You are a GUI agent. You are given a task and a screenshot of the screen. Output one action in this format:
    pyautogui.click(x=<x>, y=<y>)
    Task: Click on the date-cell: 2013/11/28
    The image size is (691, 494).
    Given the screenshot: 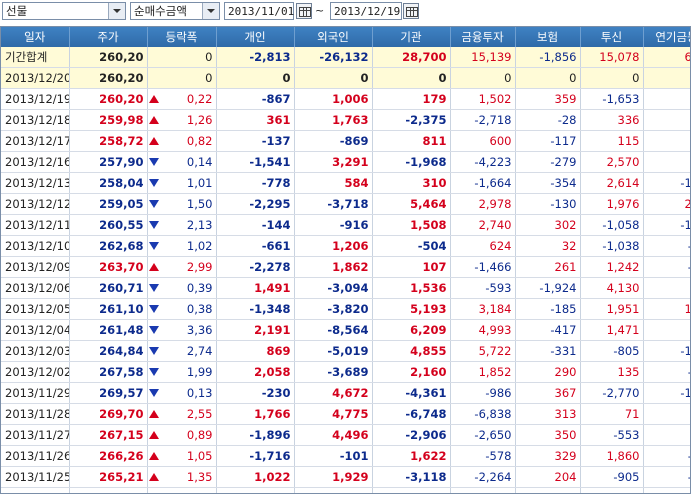 What is the action you would take?
    pyautogui.click(x=35, y=414)
    